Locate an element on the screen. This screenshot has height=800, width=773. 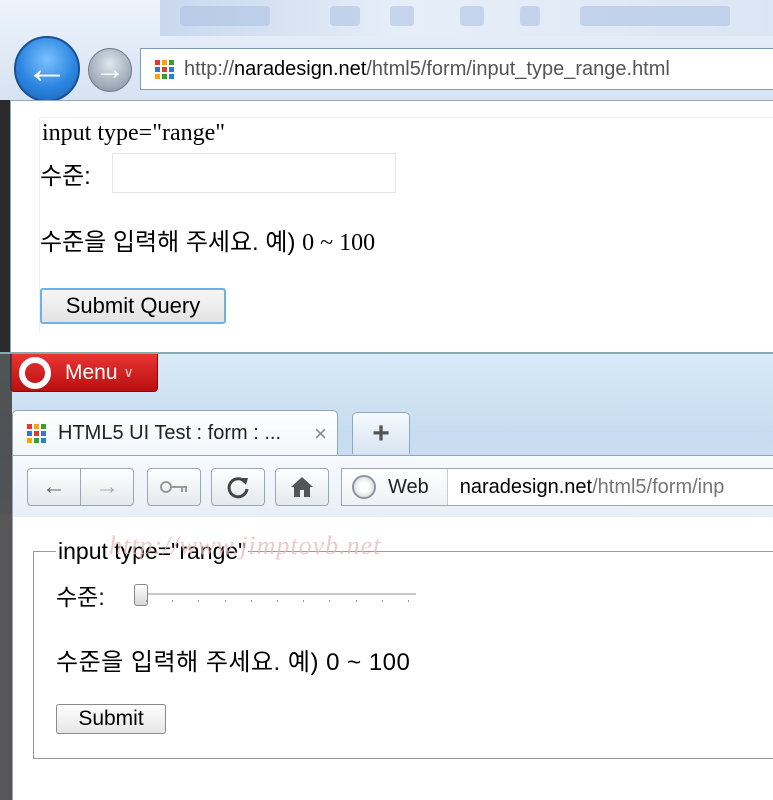
reload-icon is located at coordinates (238, 488).